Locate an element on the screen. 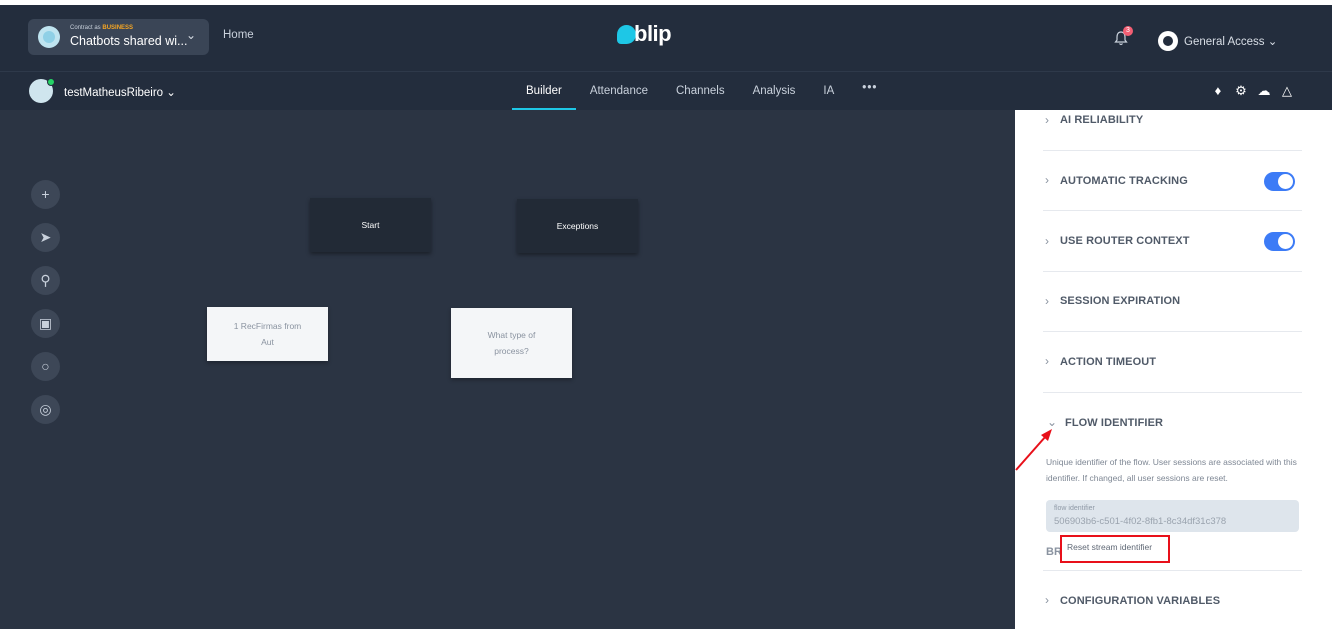 Image resolution: width=1332 pixels, height=629 pixels. tab-analysis: Analysis is located at coordinates (774, 91).